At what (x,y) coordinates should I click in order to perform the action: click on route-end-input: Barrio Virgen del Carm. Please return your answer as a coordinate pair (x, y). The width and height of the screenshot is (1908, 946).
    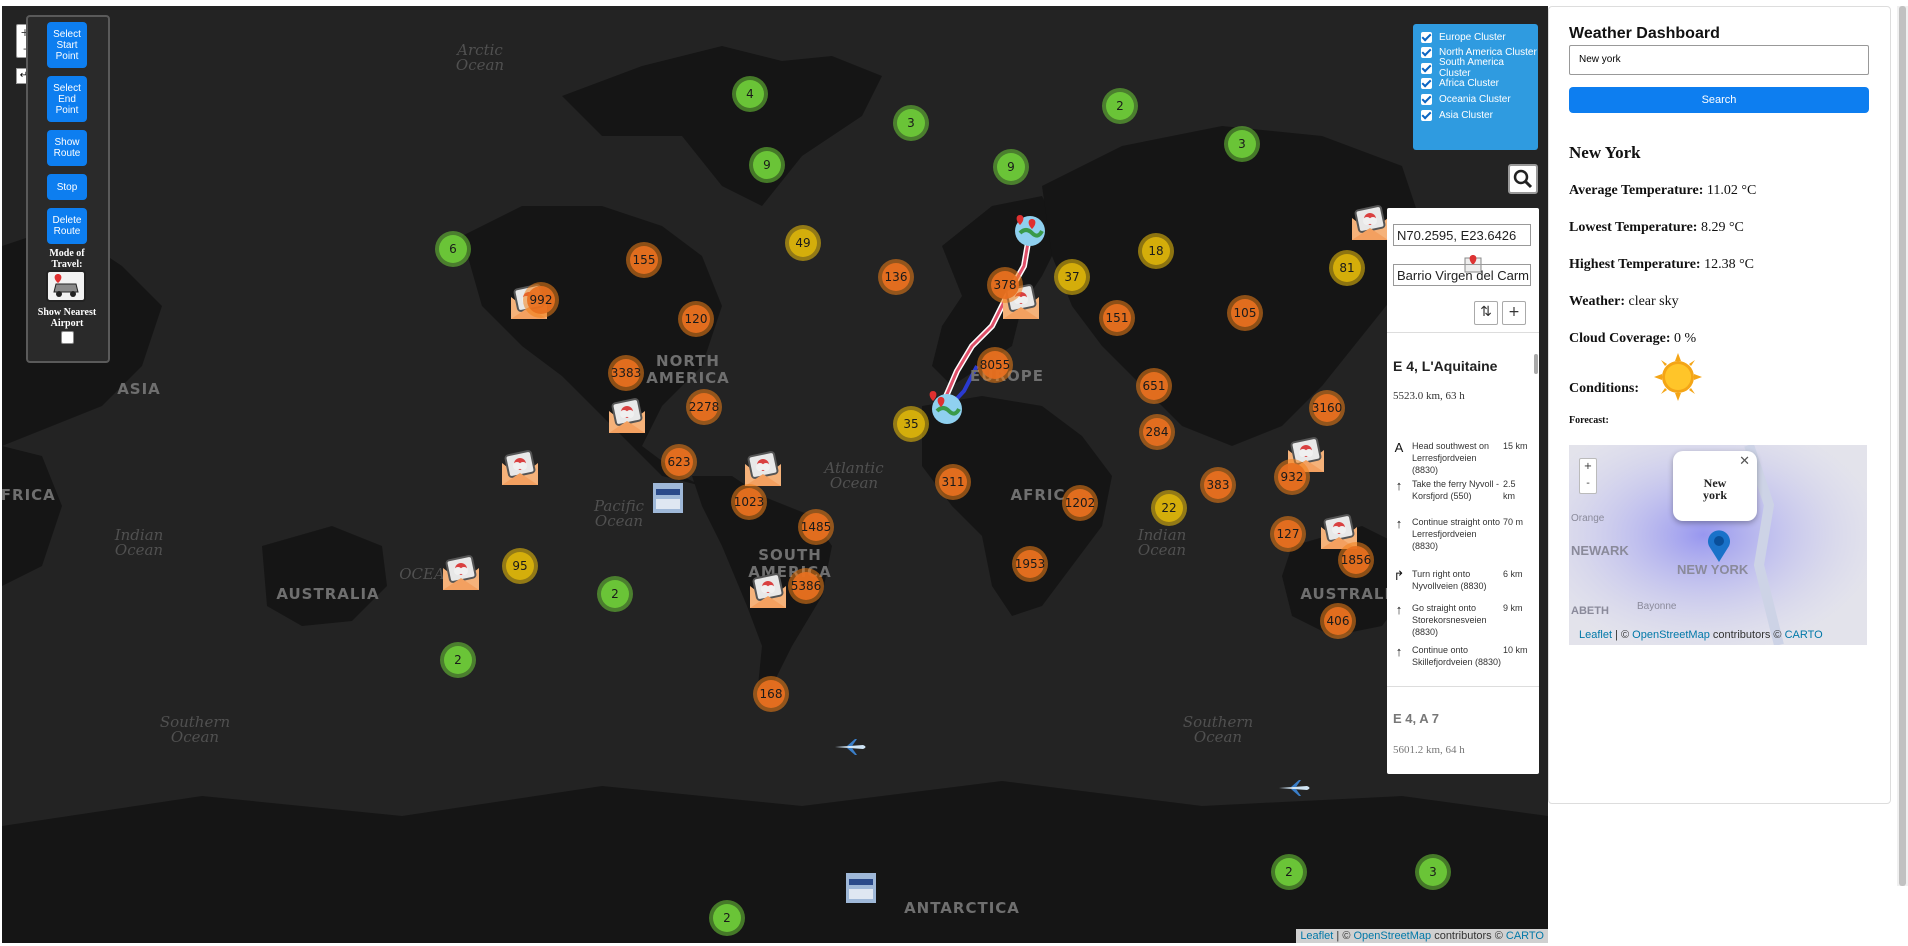
    Looking at the image, I should click on (1462, 275).